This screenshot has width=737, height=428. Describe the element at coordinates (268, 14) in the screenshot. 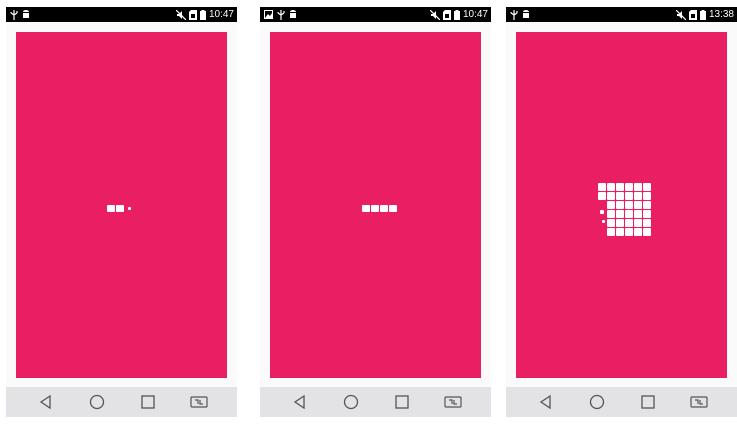

I see `image-icon` at that location.